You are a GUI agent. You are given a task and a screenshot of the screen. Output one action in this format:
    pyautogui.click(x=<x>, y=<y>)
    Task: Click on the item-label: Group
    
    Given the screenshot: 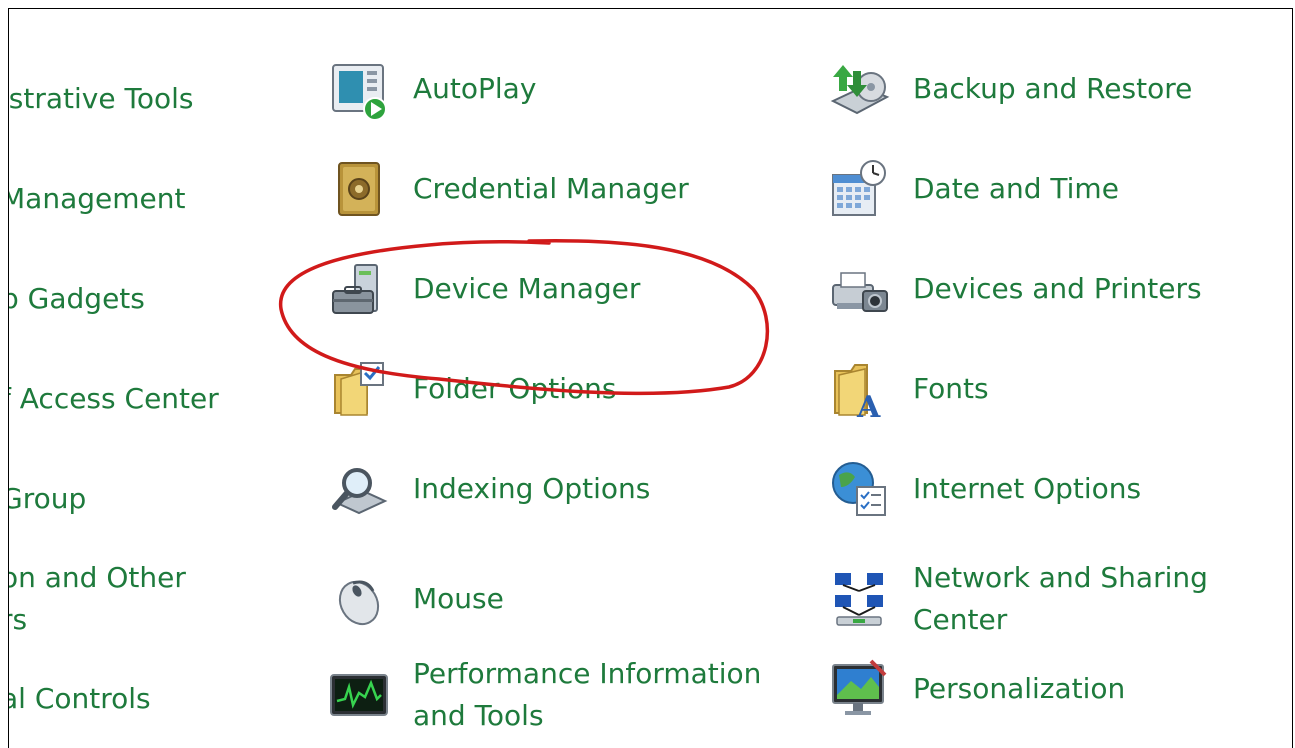 What is the action you would take?
    pyautogui.click(x=47, y=498)
    